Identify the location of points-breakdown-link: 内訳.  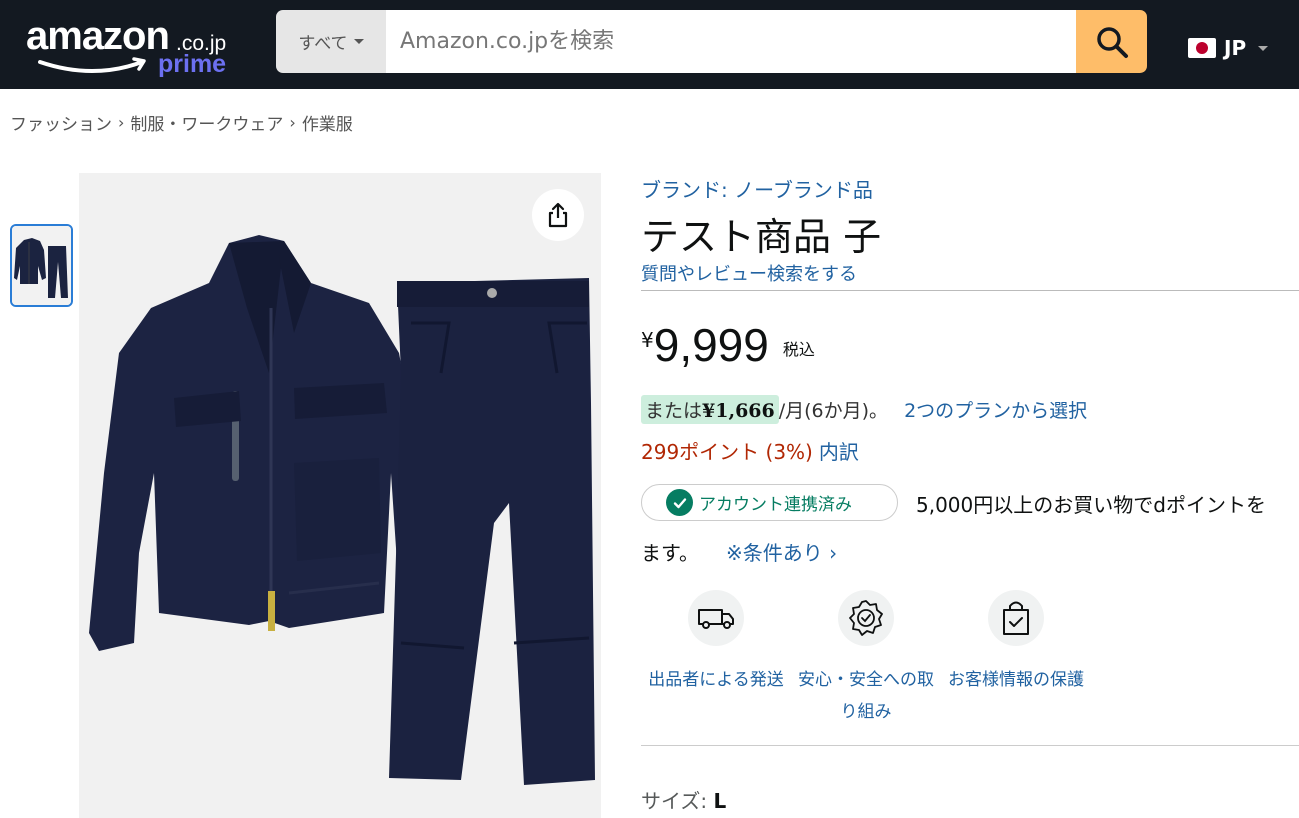
(839, 452).